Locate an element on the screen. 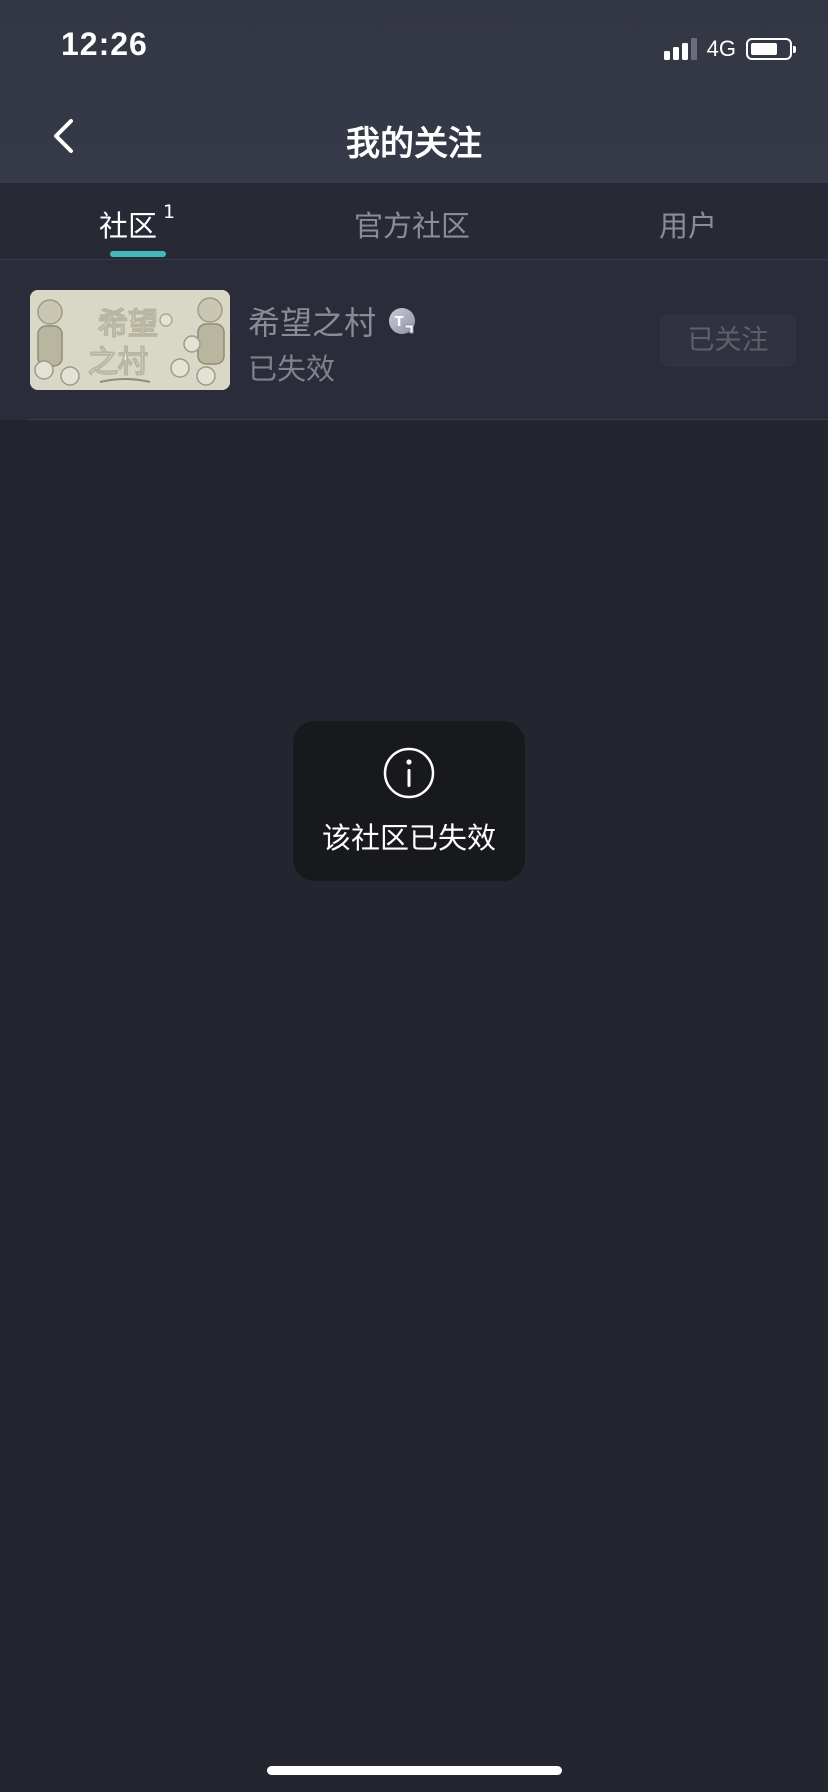 The height and width of the screenshot is (1792, 828). battery-icon is located at coordinates (771, 49).